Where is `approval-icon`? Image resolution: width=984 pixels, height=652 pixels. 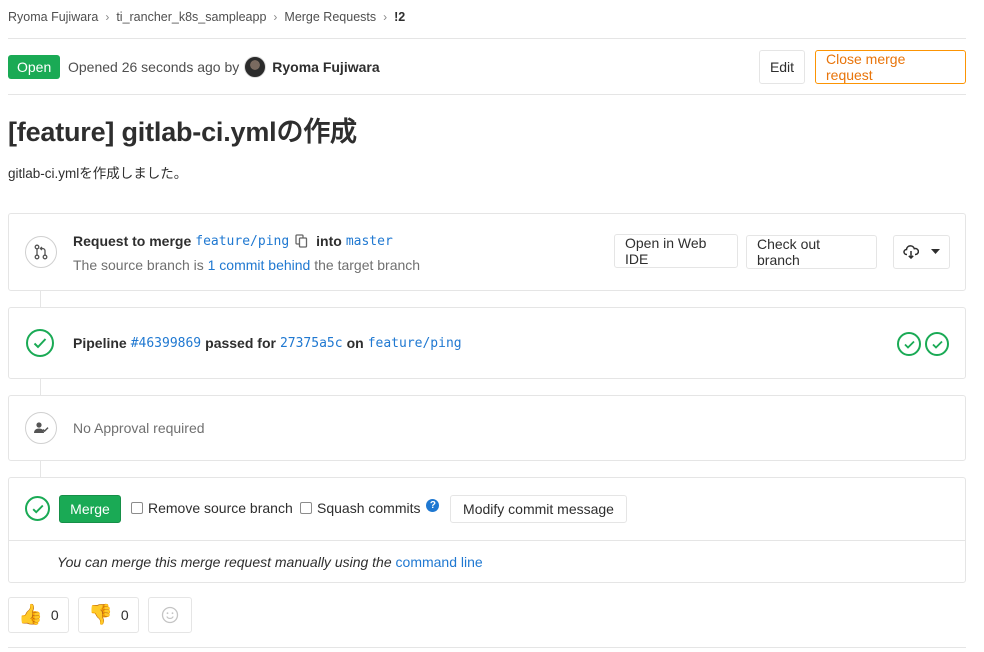
approval-icon is located at coordinates (41, 428).